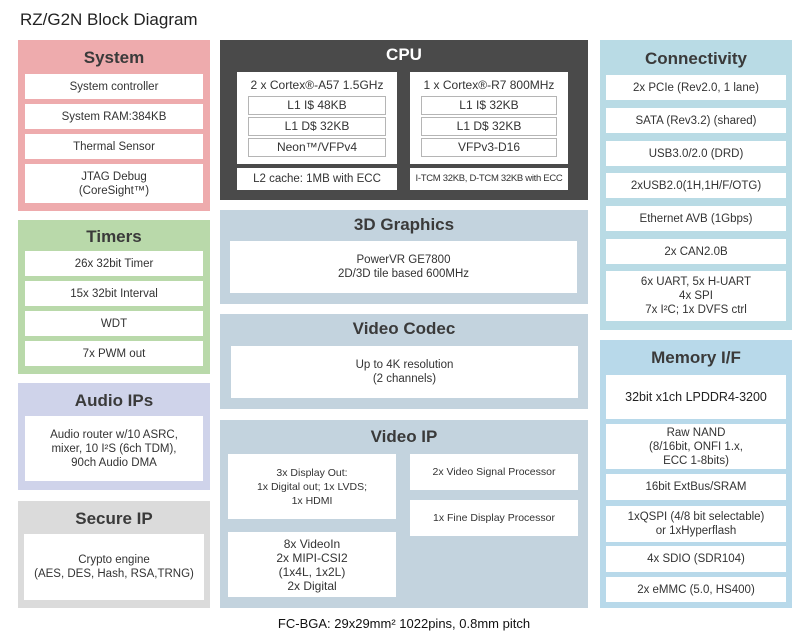 The width and height of the screenshot is (808, 641). I want to click on timers-item: 15x 32bit Interval, so click(114, 293).